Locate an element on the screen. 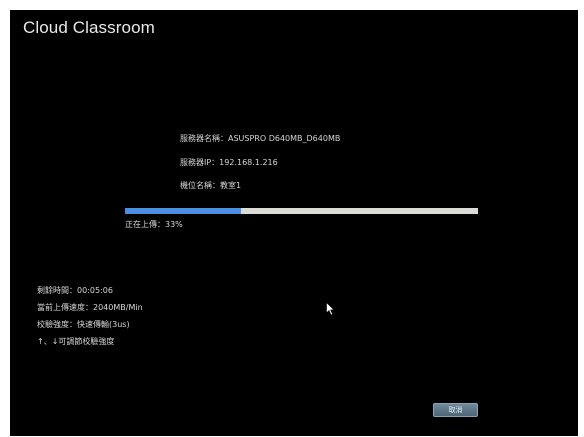 The image size is (584, 437). verify-strength-label: 校驗強度：快速傳輸(3us) is located at coordinates (83, 324).